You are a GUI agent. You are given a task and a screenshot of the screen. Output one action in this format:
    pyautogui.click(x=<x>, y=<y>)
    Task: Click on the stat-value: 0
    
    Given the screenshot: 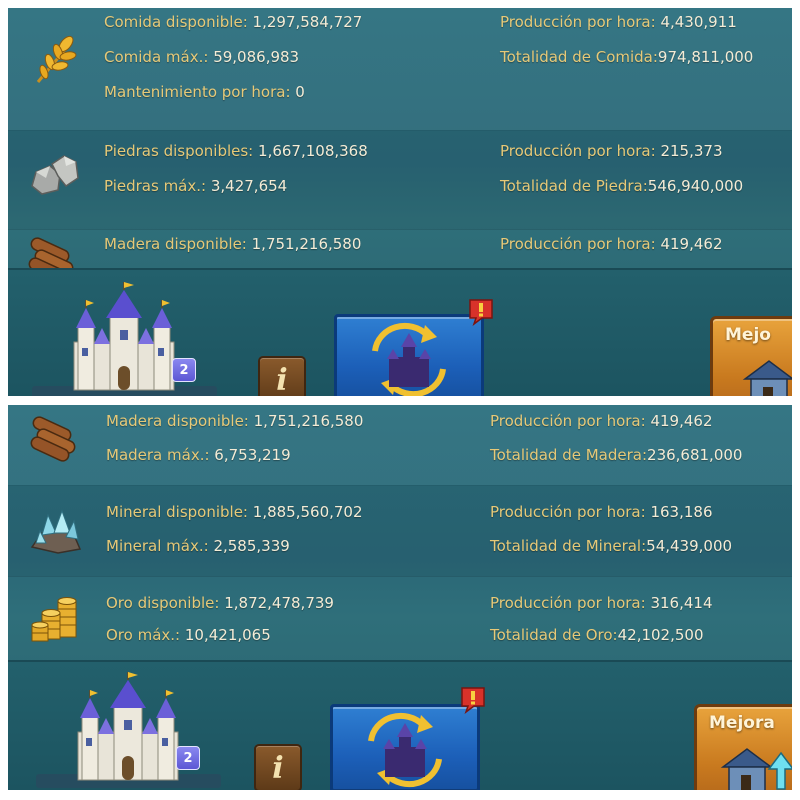 What is the action you would take?
    pyautogui.click(x=300, y=92)
    